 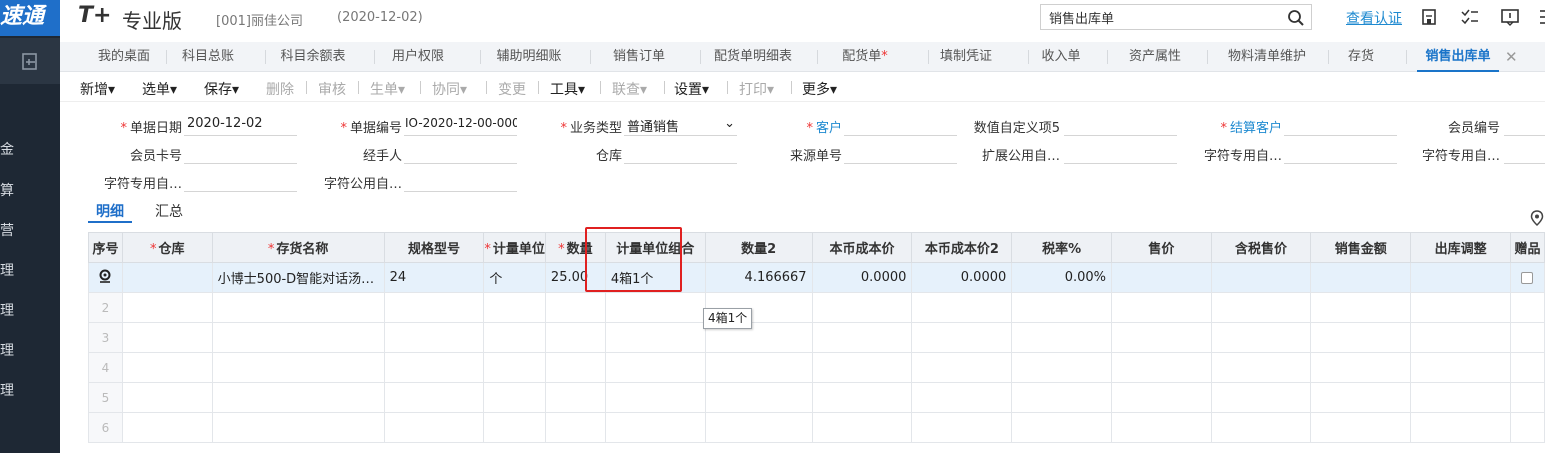 What do you see at coordinates (434, 247) in the screenshot?
I see `col-header-spec: 规格型号` at bounding box center [434, 247].